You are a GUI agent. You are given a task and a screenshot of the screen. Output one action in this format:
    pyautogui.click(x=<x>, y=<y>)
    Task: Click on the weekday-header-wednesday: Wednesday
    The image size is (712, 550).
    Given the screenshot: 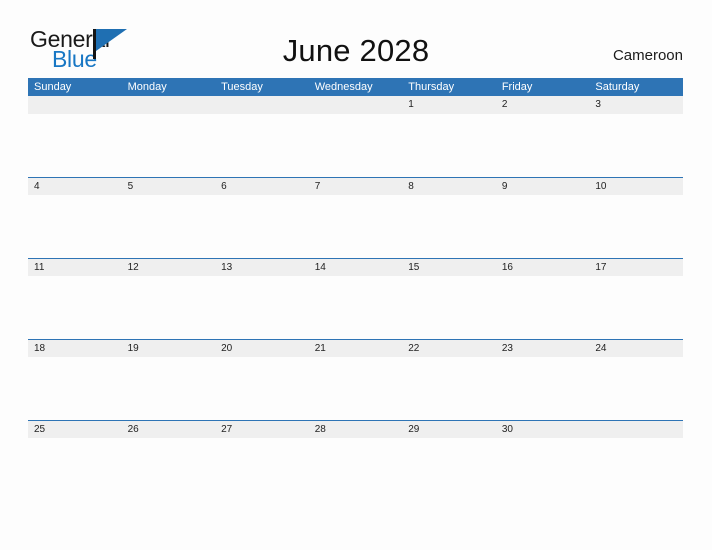 What is the action you would take?
    pyautogui.click(x=343, y=87)
    